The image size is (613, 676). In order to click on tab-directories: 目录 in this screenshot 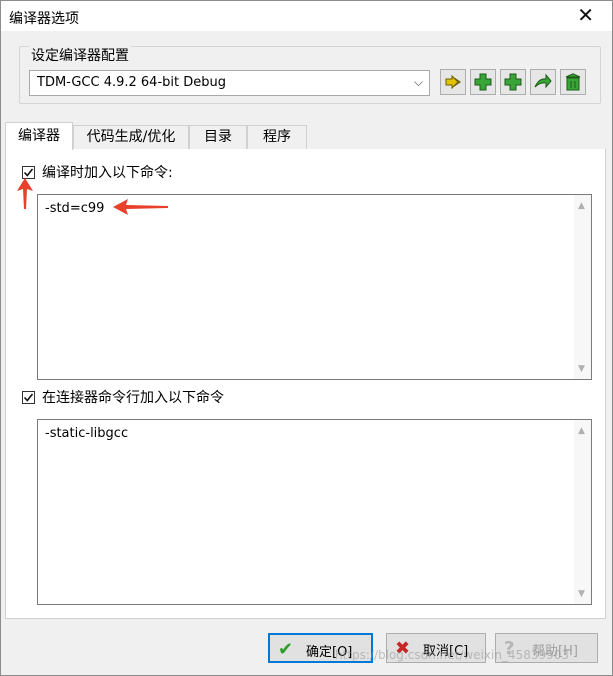, I will do `click(218, 137)`.